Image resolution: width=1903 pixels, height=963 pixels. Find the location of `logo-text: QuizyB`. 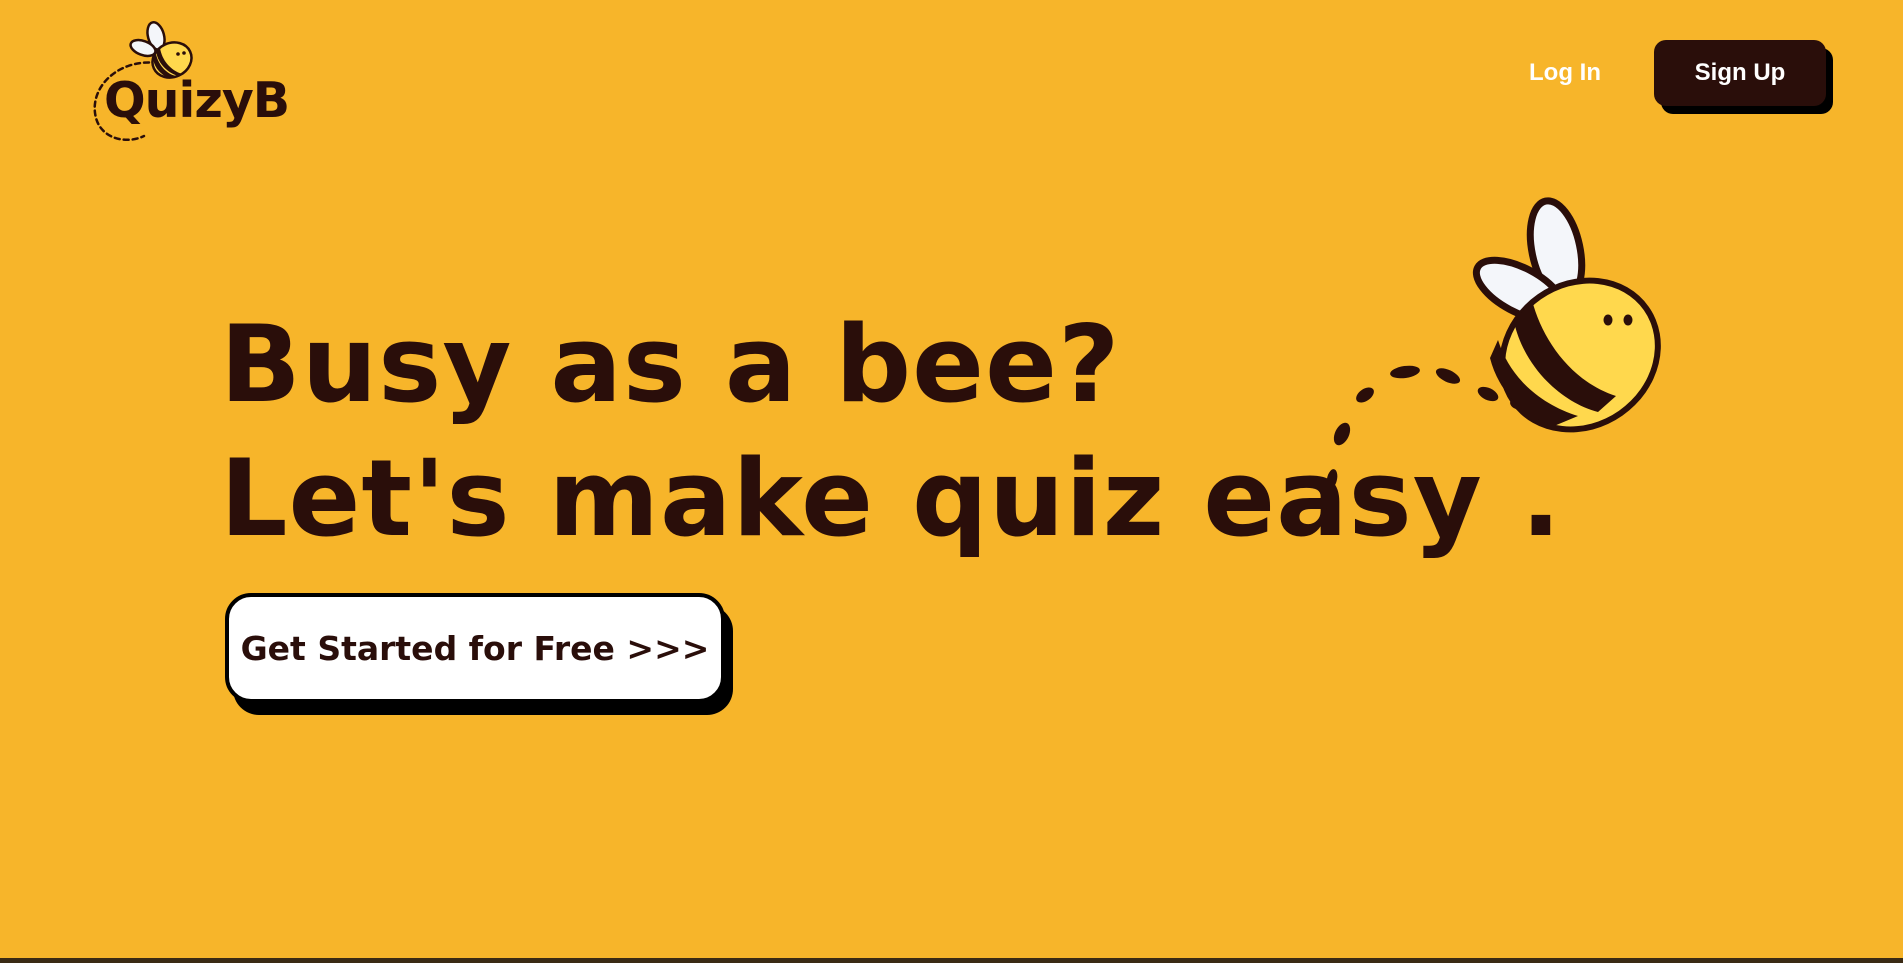

logo-text: QuizyB is located at coordinates (197, 100).